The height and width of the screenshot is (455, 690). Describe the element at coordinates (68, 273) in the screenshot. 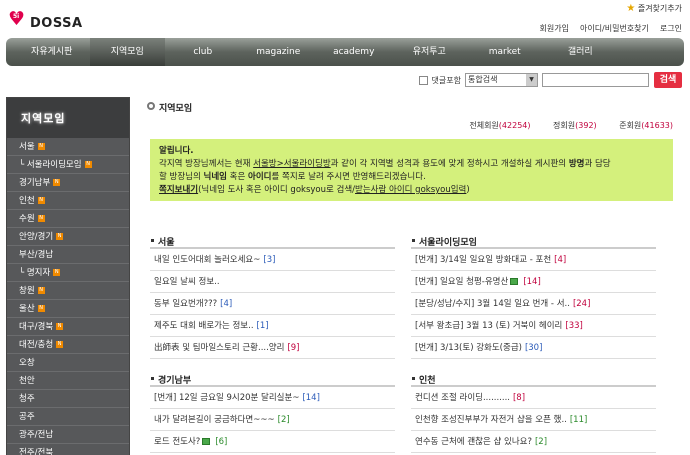

I see `sidebar-item: └ 명지자 N` at that location.